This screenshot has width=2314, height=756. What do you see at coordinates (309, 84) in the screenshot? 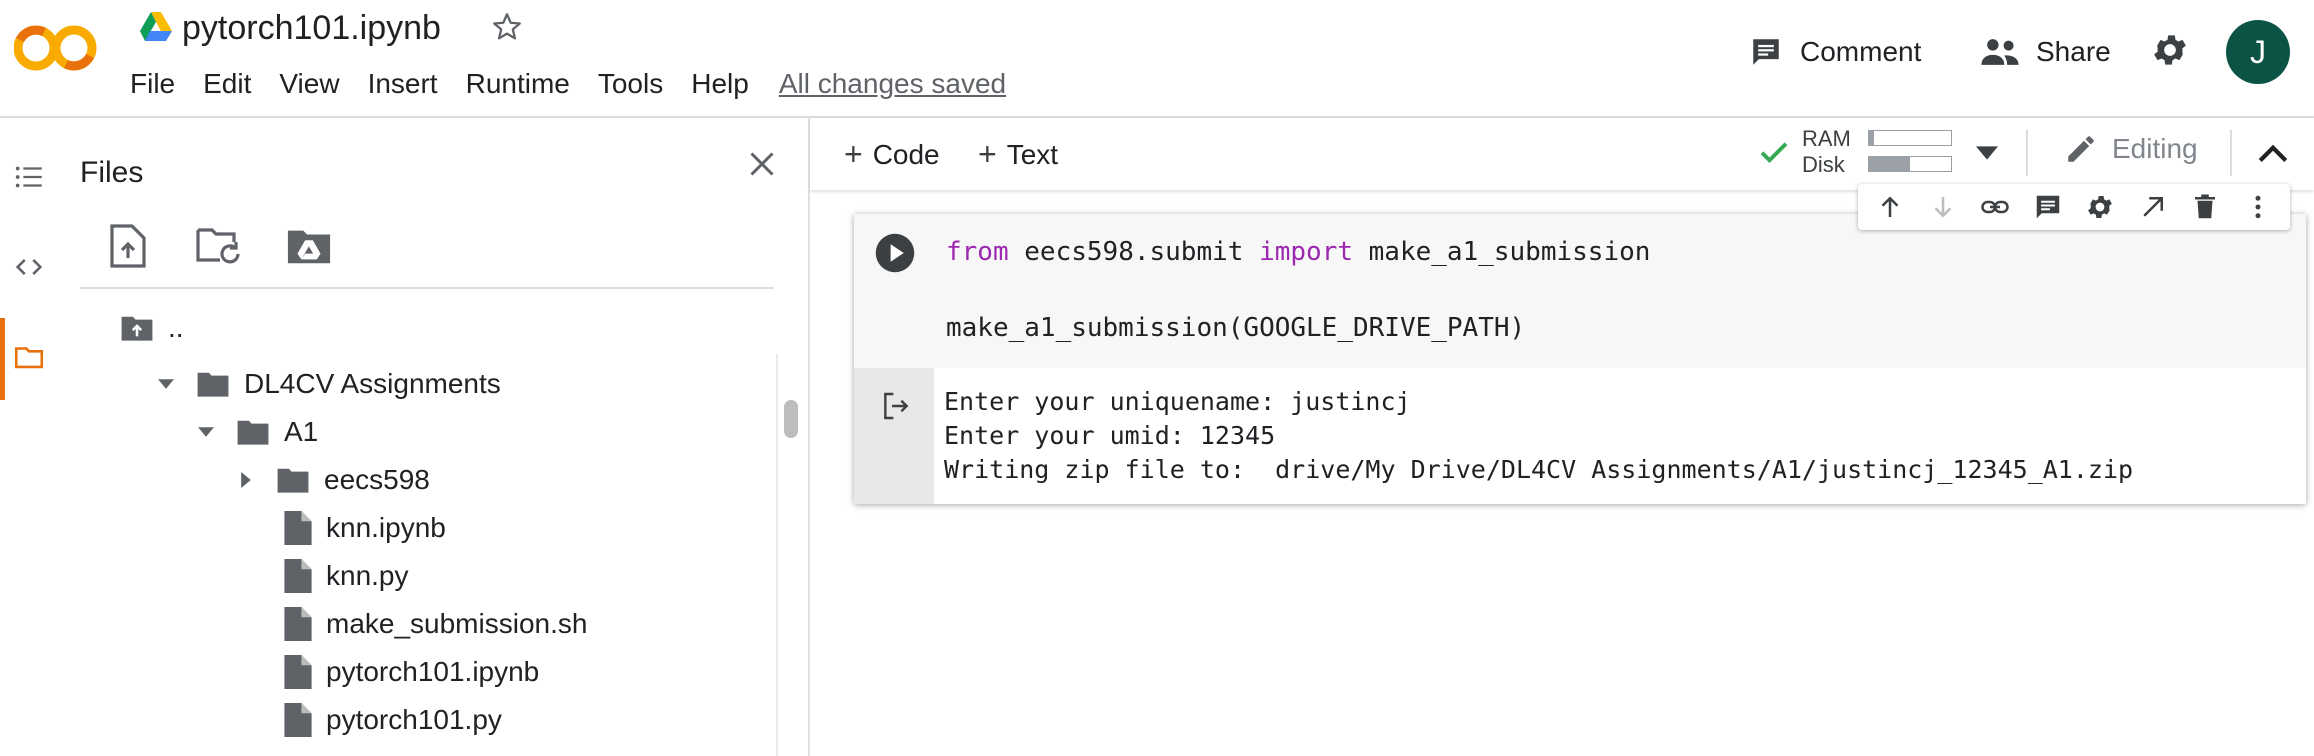
I see `menu-view: View` at bounding box center [309, 84].